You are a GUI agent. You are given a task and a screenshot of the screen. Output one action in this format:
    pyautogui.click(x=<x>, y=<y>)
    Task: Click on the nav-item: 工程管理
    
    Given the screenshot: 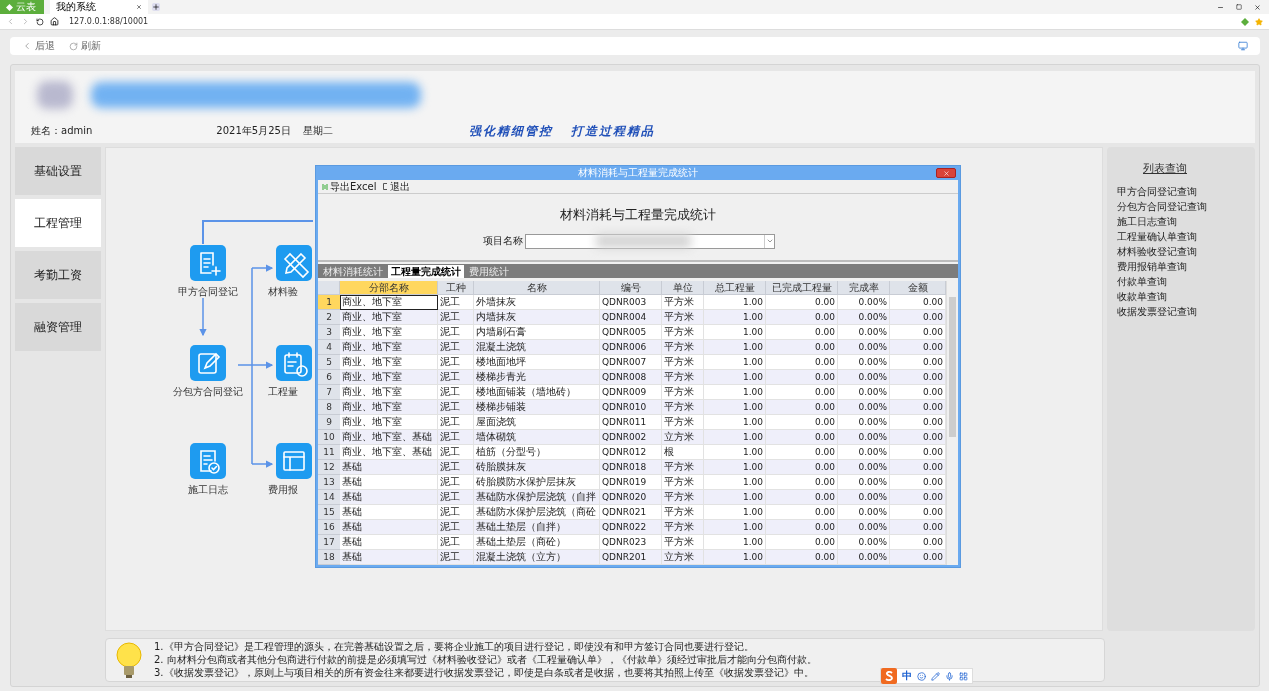 What is the action you would take?
    pyautogui.click(x=58, y=223)
    